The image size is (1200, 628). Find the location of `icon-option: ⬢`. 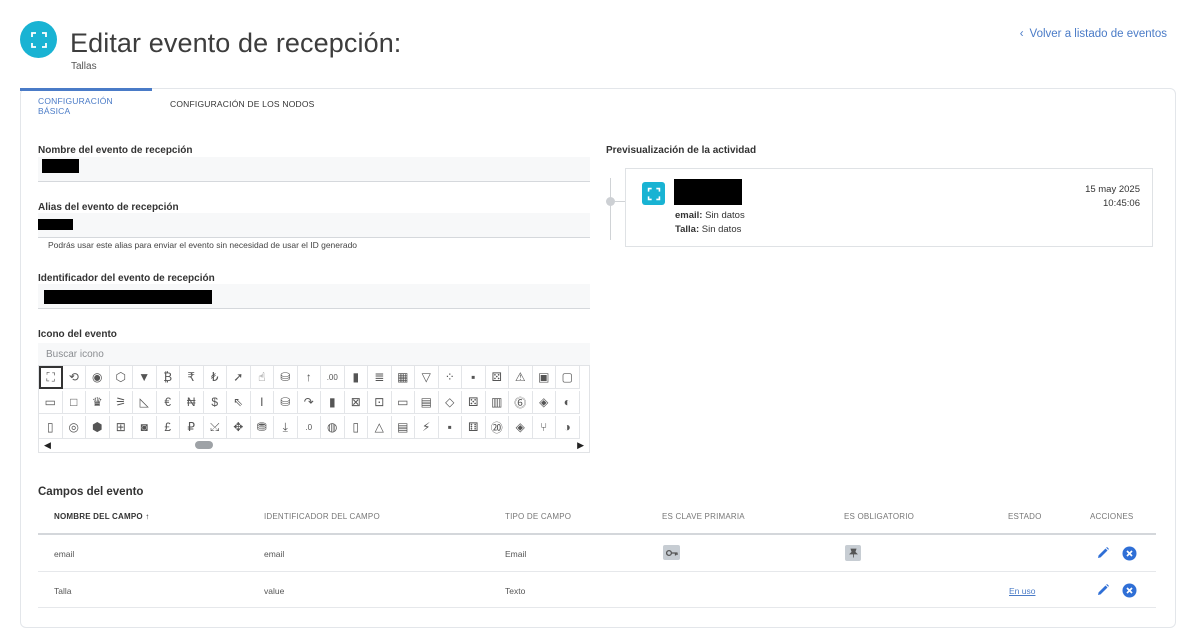

icon-option: ⬢ is located at coordinates (98, 427).